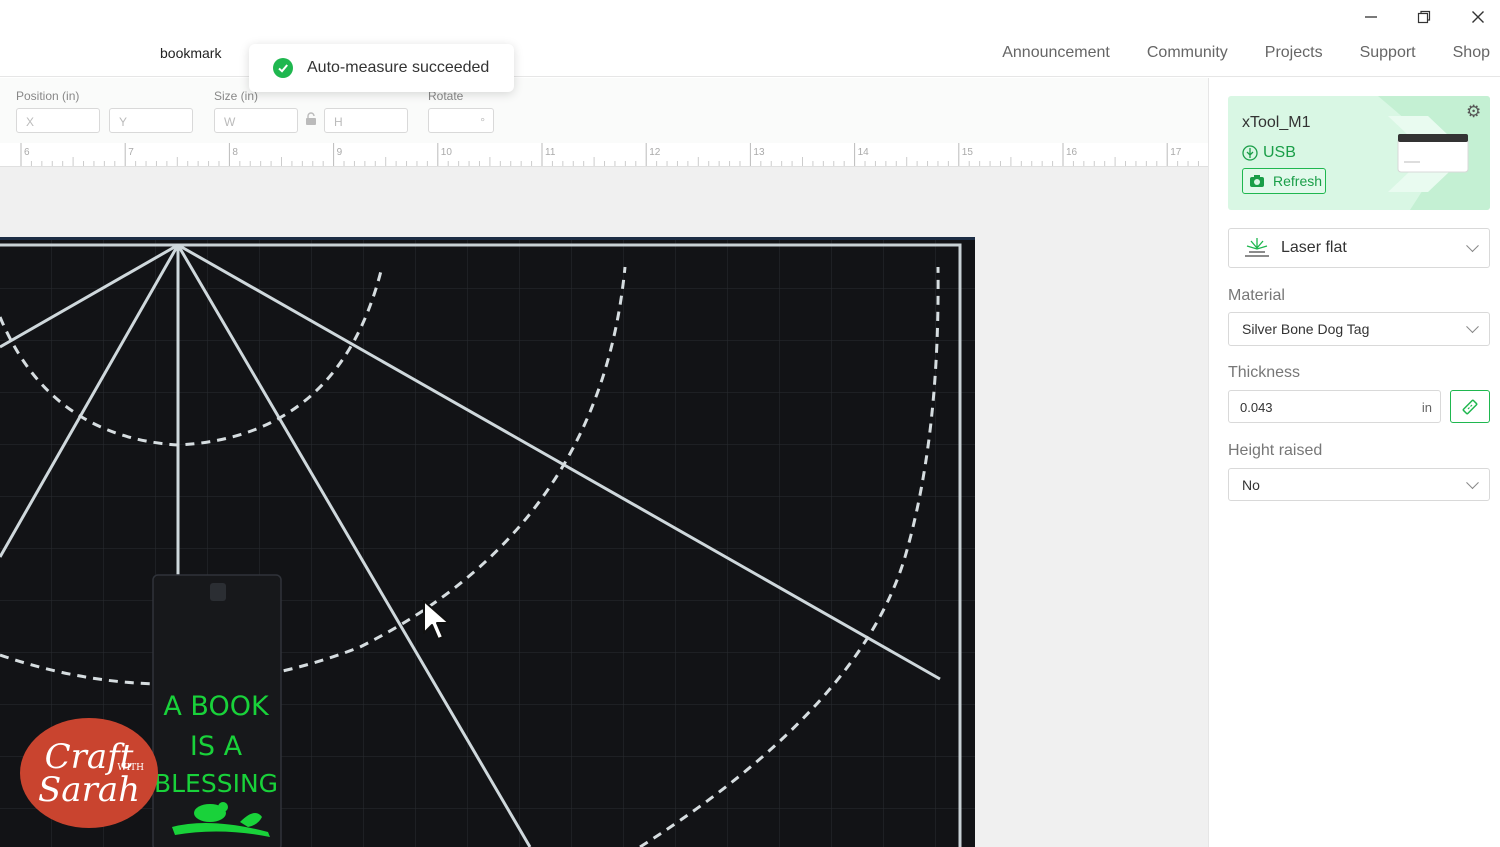  I want to click on restore-icon, so click(1424, 17).